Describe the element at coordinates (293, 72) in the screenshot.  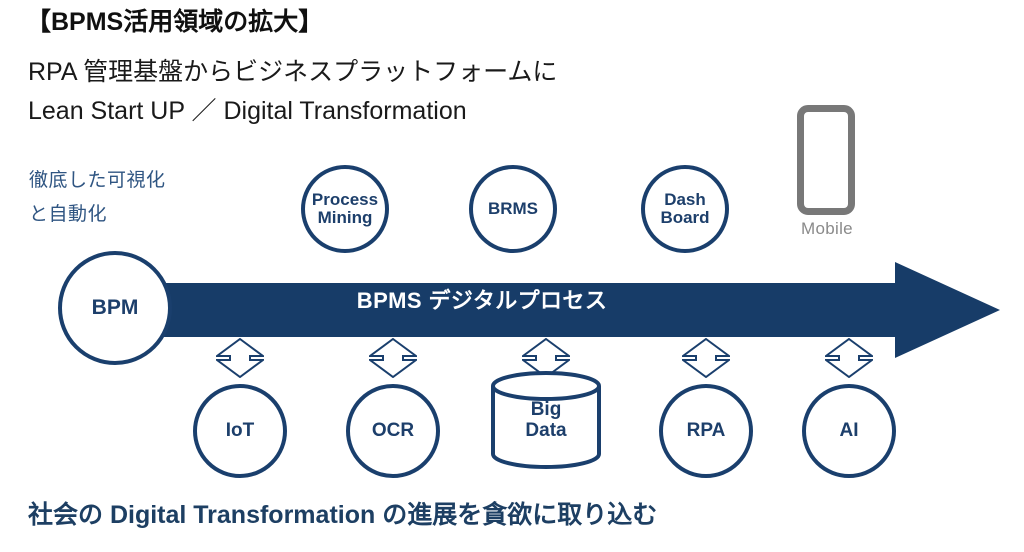
I see `subtitle-line-1: RPA 管理基盤からビジネスプラットフォームに` at that location.